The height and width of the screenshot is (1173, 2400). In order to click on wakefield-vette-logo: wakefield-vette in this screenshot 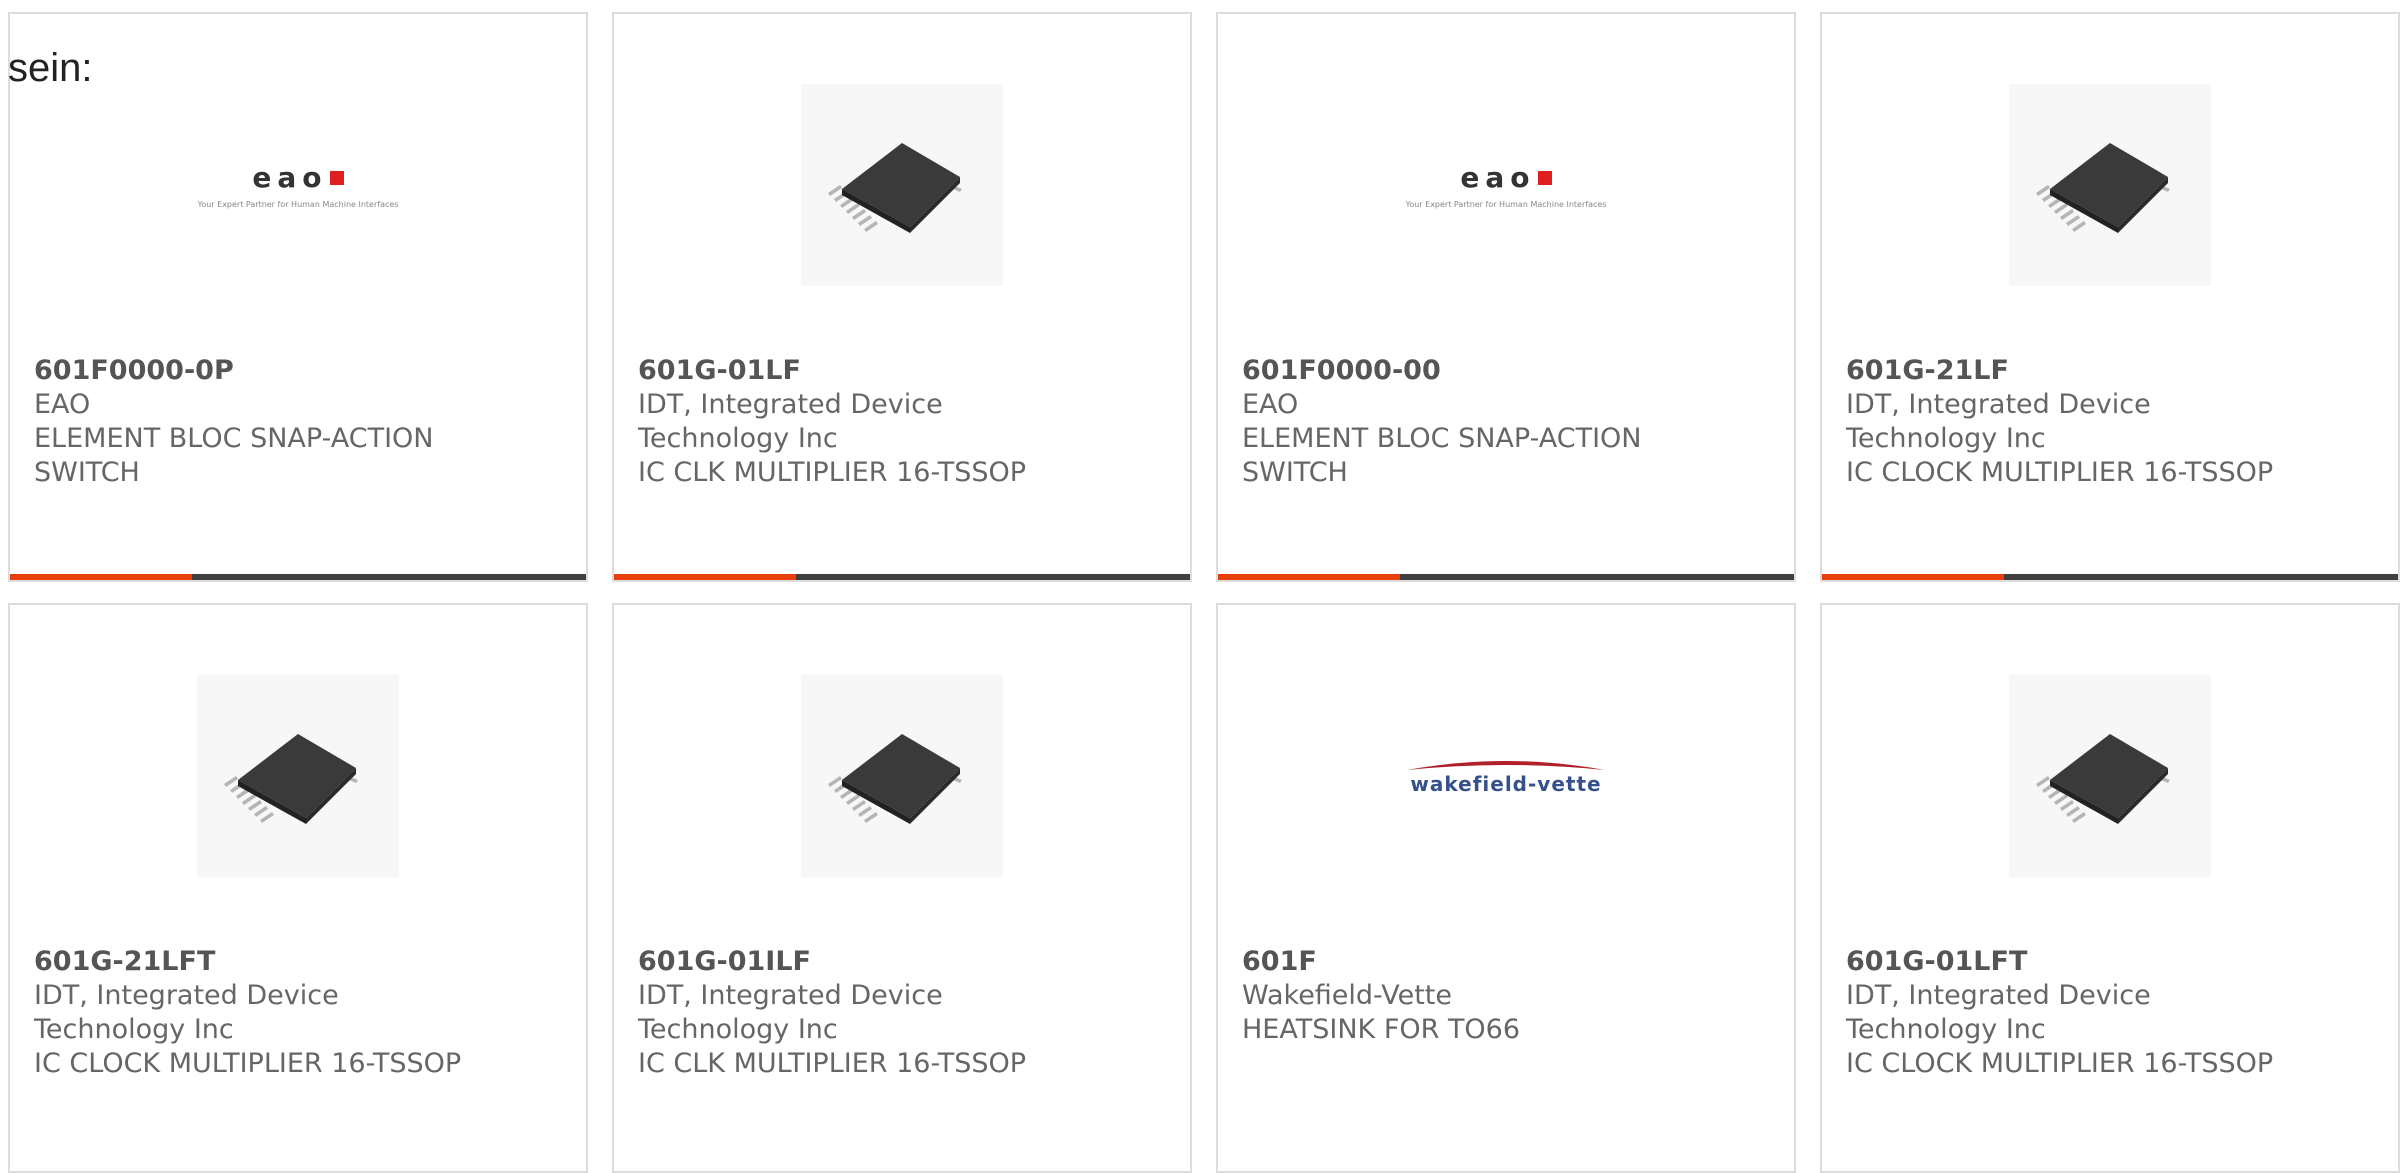, I will do `click(1506, 776)`.